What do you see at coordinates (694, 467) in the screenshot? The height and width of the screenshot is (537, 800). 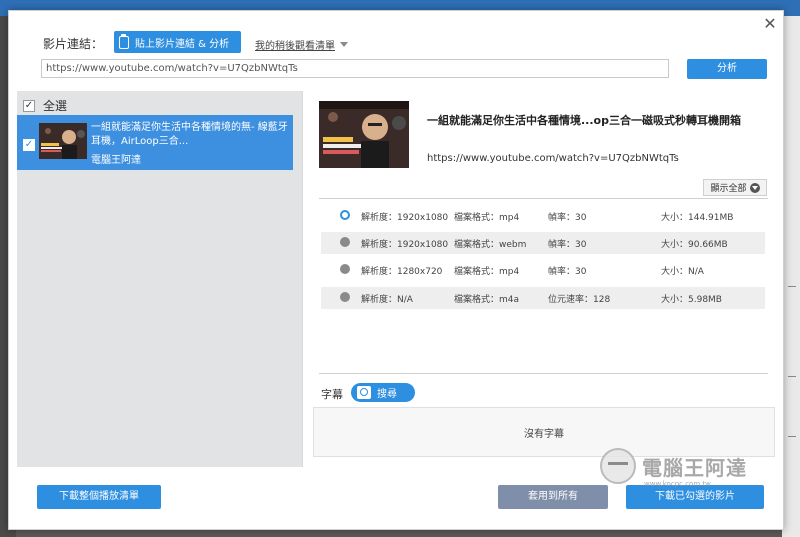 I see `watermark-brand: 電腦王阿達` at bounding box center [694, 467].